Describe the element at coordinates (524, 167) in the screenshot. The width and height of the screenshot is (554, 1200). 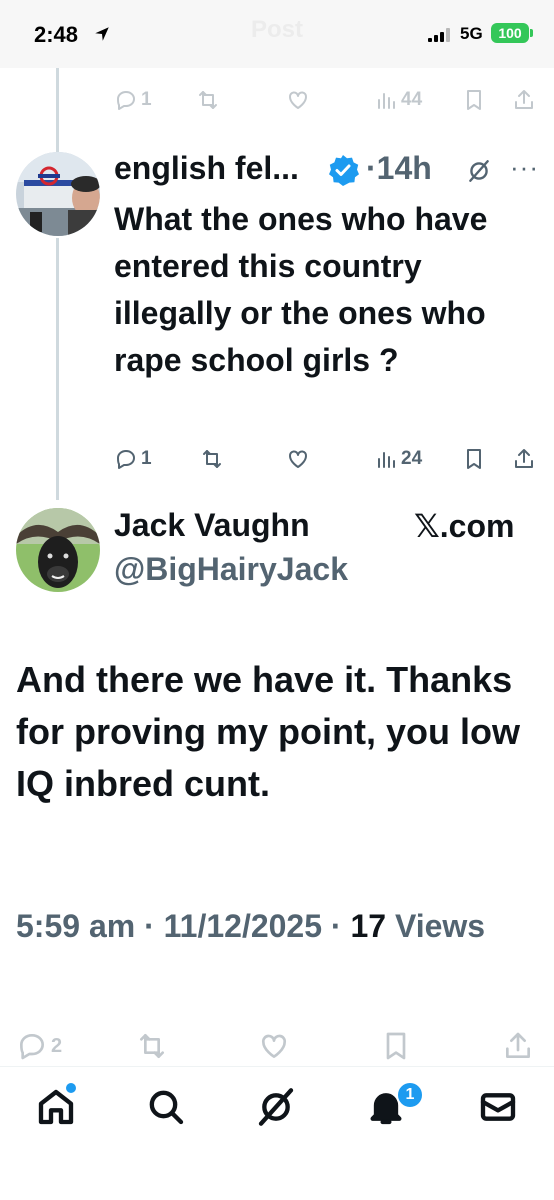
I see `more-options-button: ···` at that location.